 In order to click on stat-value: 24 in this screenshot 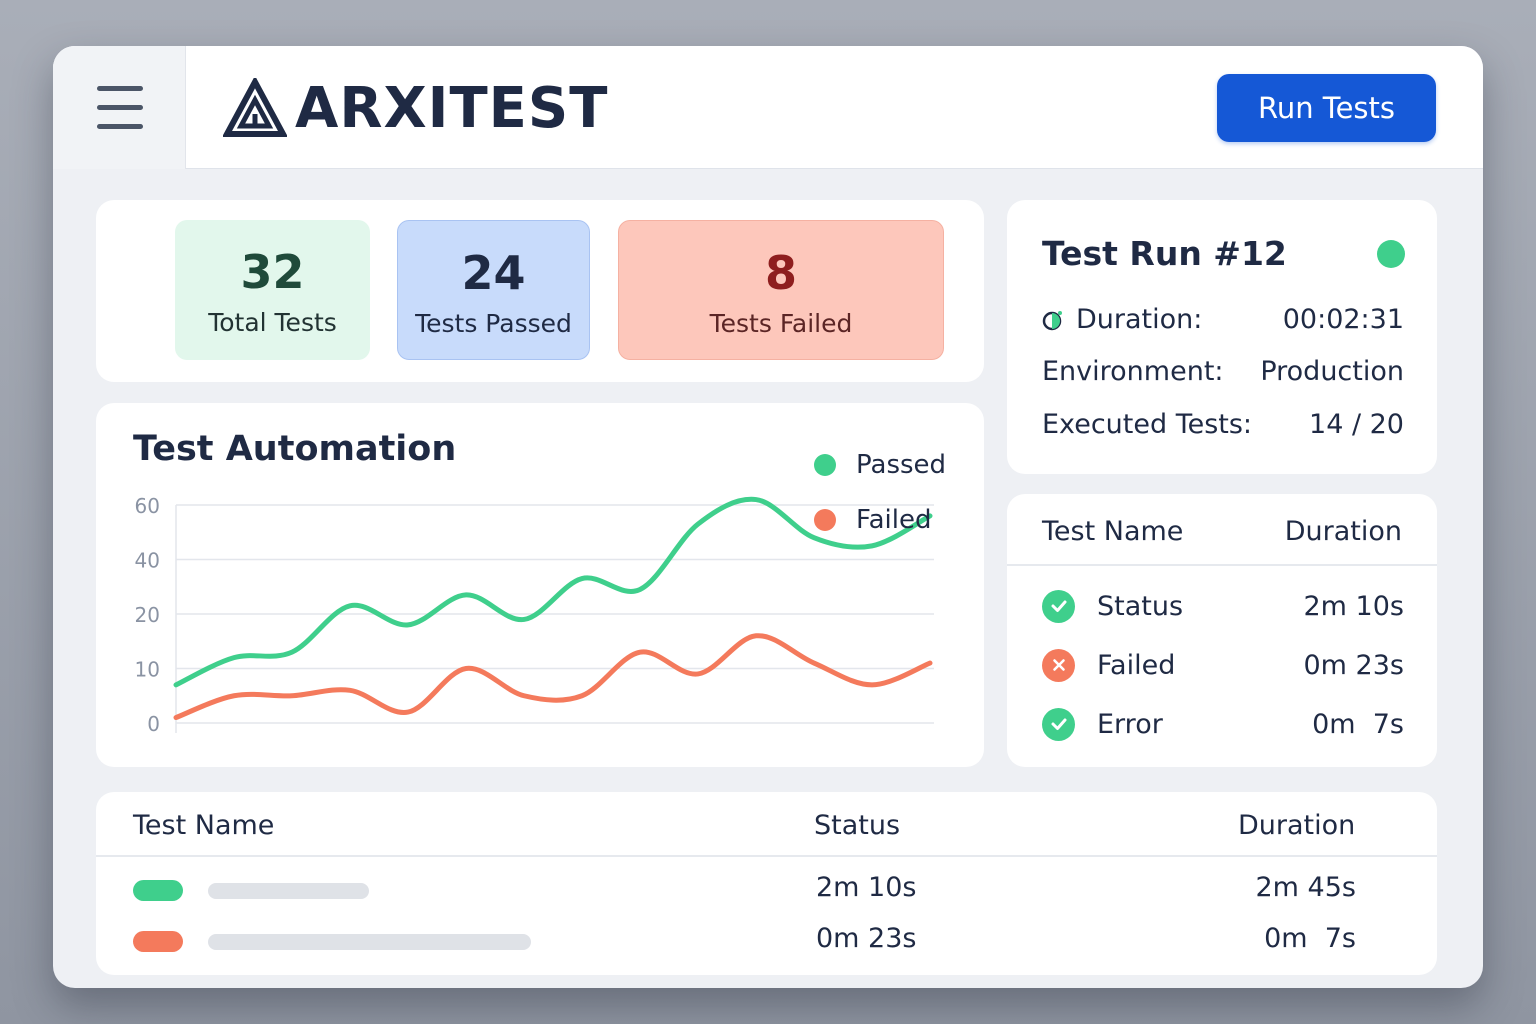, I will do `click(493, 273)`.